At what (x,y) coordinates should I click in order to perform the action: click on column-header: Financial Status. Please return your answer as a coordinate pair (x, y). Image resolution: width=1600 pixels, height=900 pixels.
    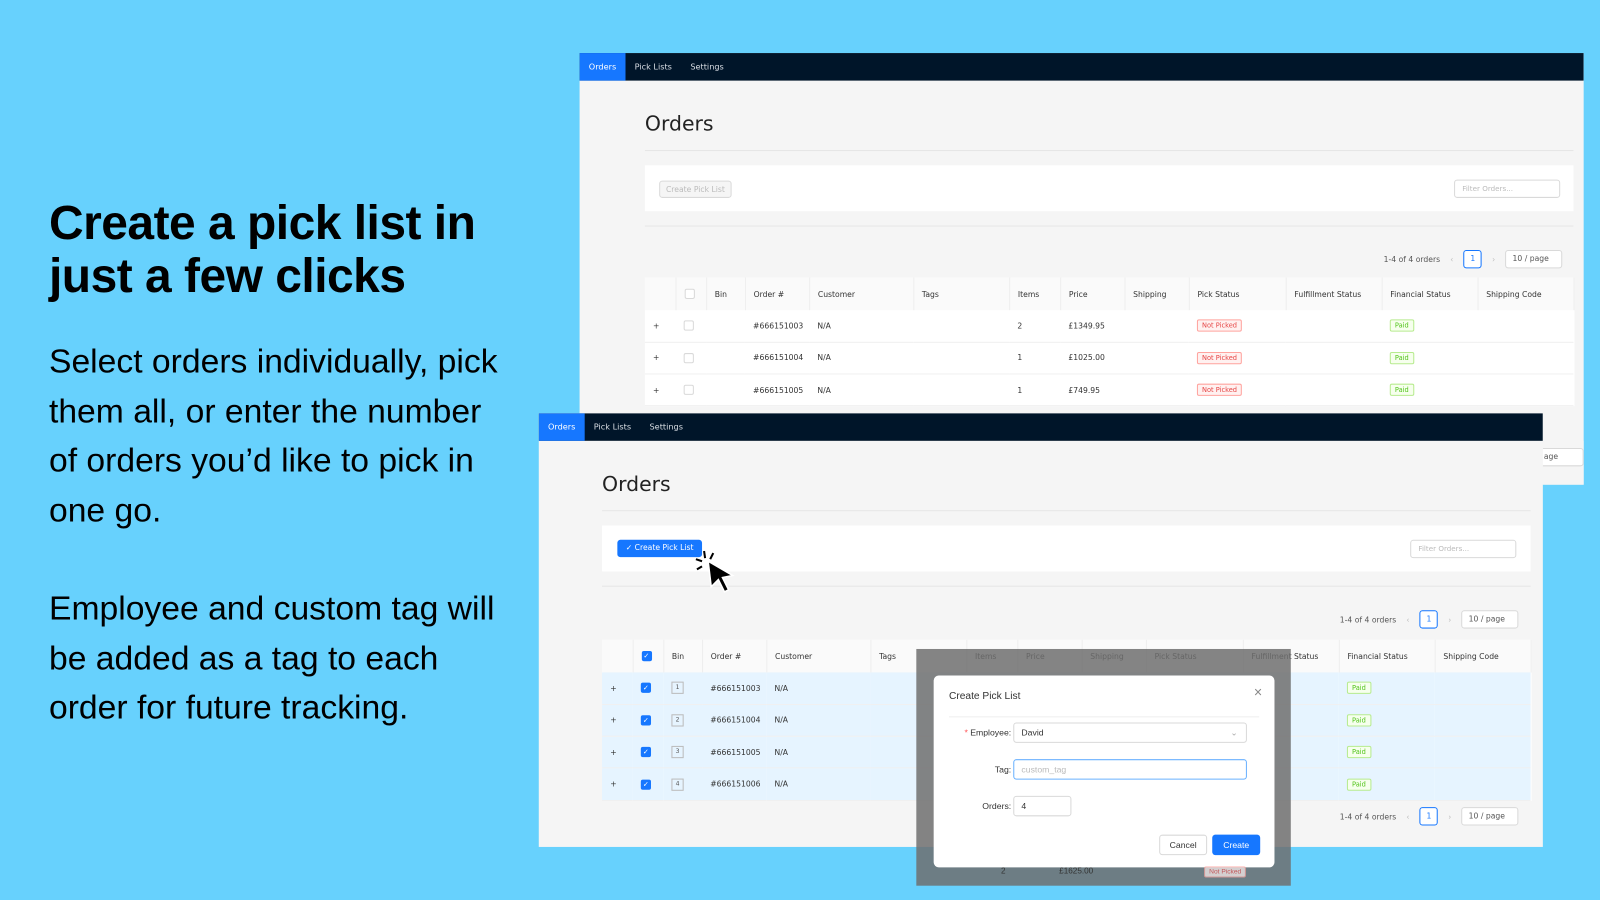
    Looking at the image, I should click on (1430, 294).